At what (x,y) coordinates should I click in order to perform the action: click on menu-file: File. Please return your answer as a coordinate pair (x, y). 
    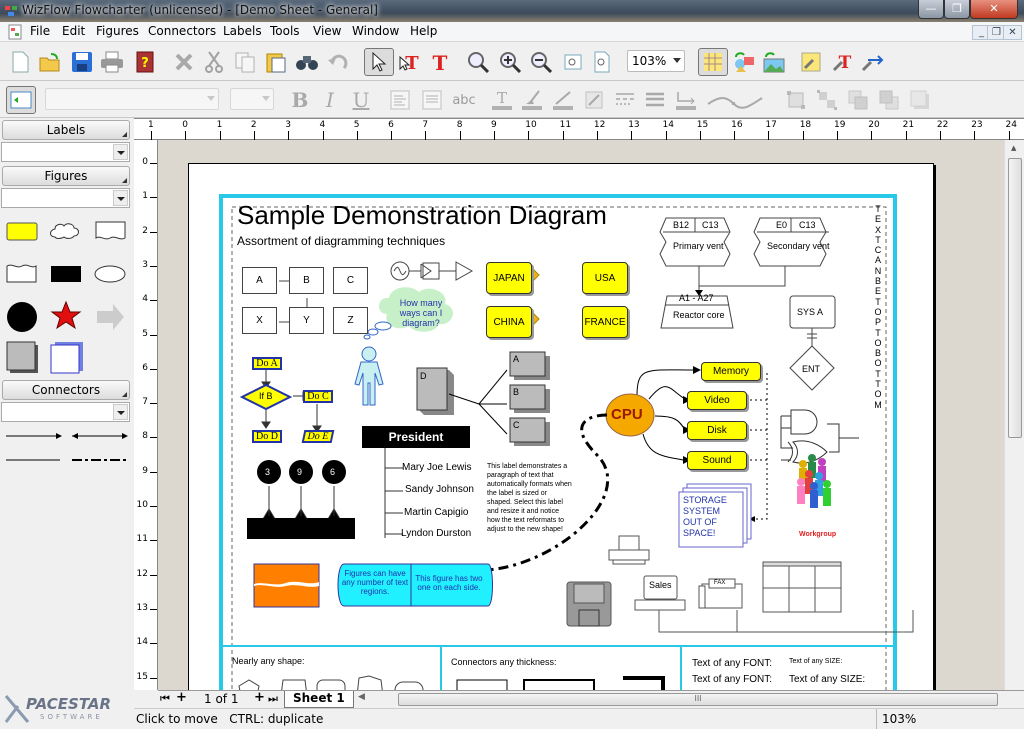
    Looking at the image, I should click on (40, 31).